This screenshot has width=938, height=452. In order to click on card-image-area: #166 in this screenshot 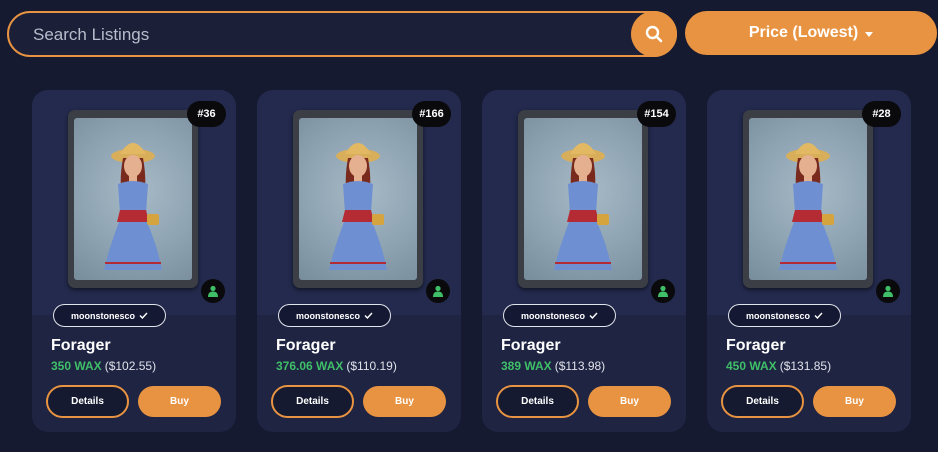, I will do `click(359, 202)`.